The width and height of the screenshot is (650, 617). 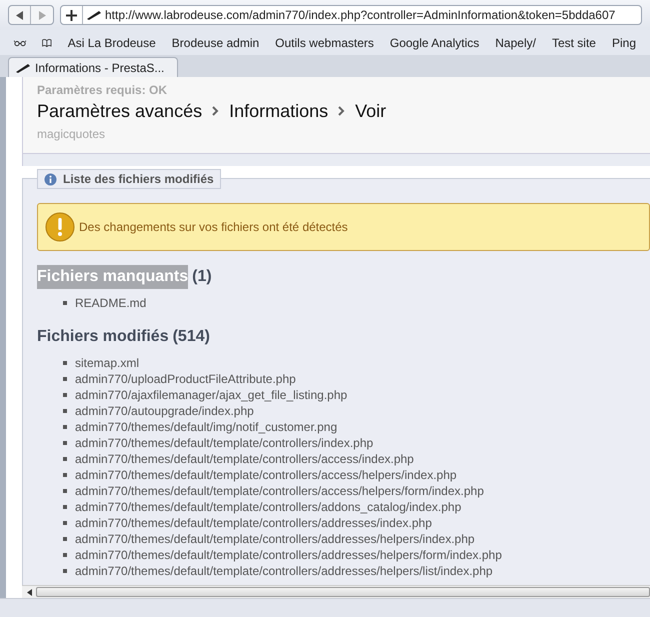 I want to click on faded-text: magicquotes, so click(x=71, y=134).